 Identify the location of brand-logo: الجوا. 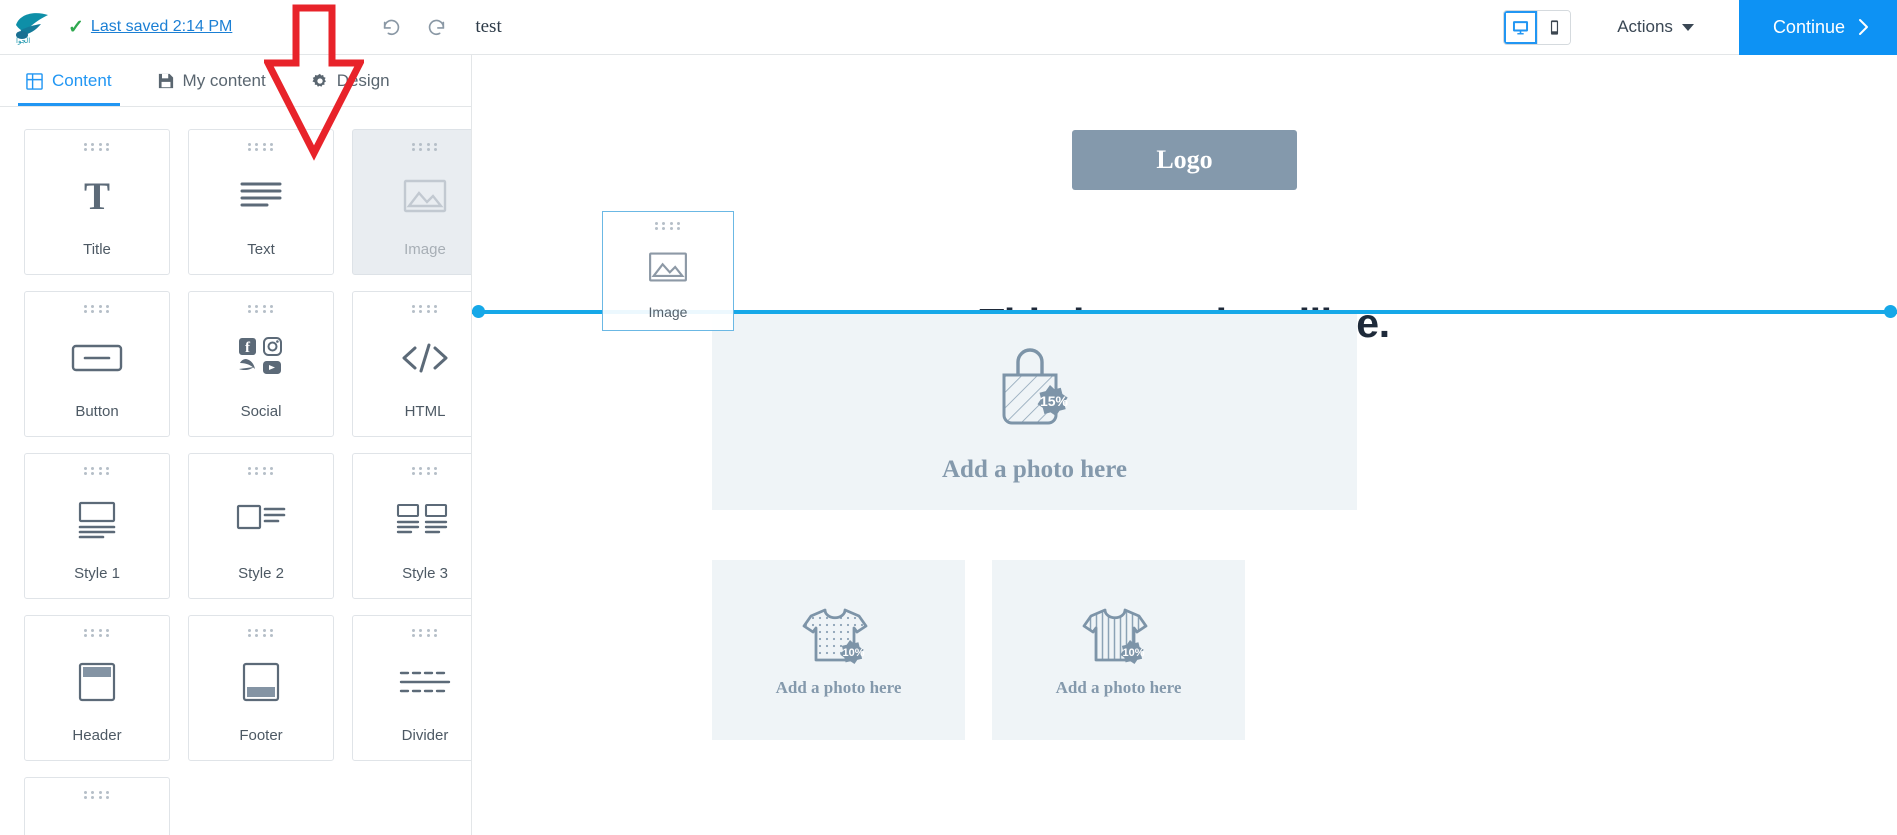
(31, 27).